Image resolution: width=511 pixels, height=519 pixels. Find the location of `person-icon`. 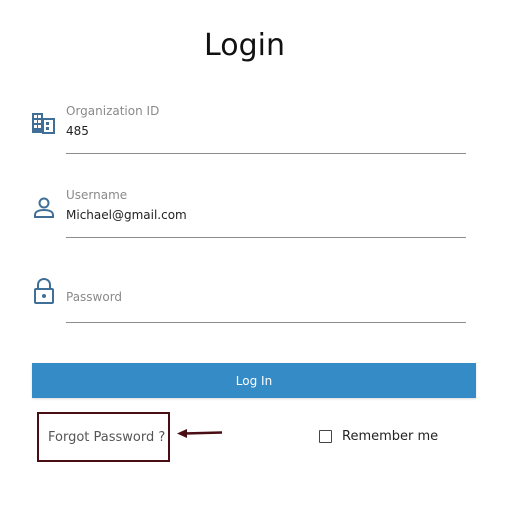

person-icon is located at coordinates (44, 210).